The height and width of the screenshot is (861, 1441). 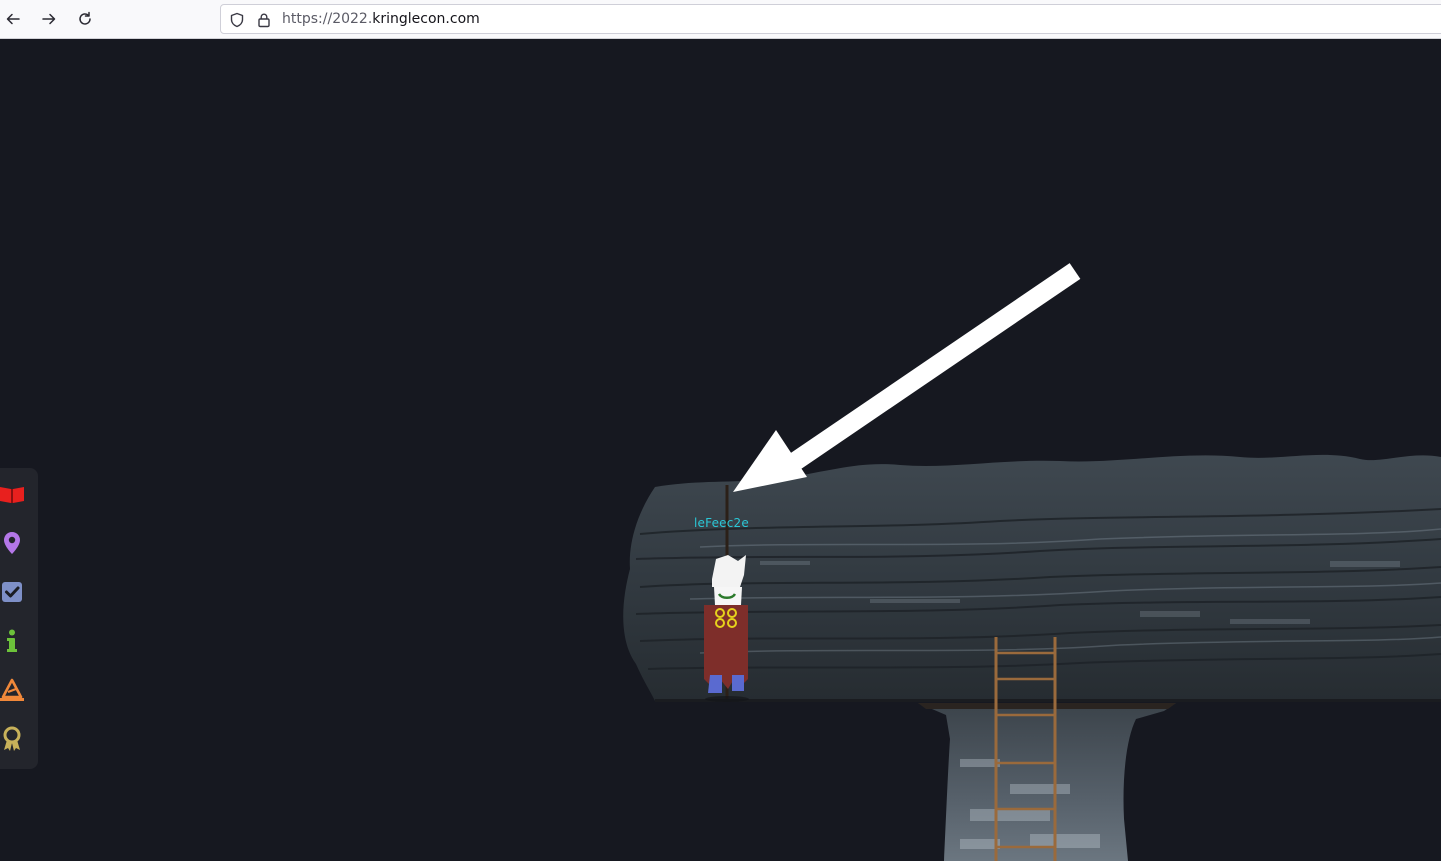 I want to click on arrow-right-icon, so click(x=49, y=19).